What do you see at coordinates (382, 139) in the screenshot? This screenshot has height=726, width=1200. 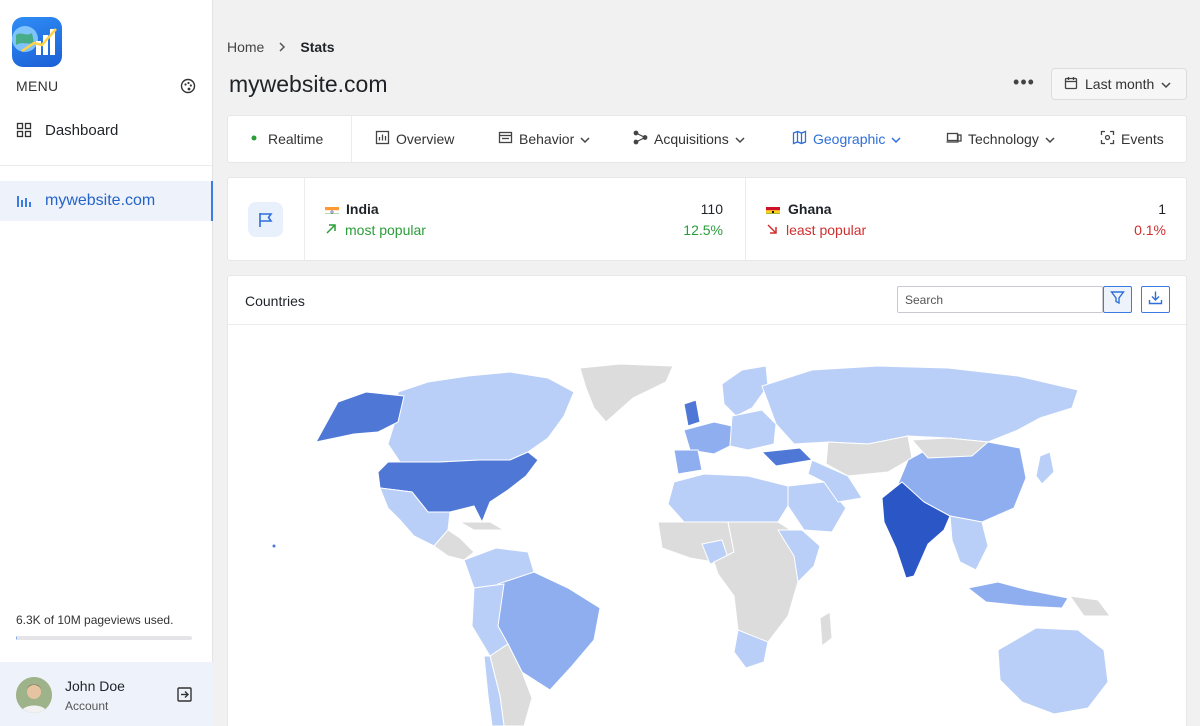 I see `chart-icon` at bounding box center [382, 139].